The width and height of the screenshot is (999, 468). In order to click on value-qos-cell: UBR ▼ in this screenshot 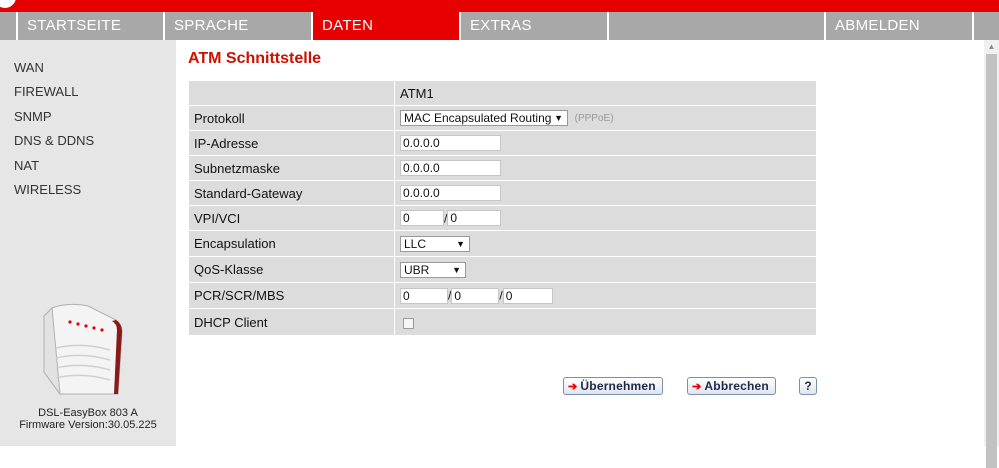, I will do `click(605, 269)`.